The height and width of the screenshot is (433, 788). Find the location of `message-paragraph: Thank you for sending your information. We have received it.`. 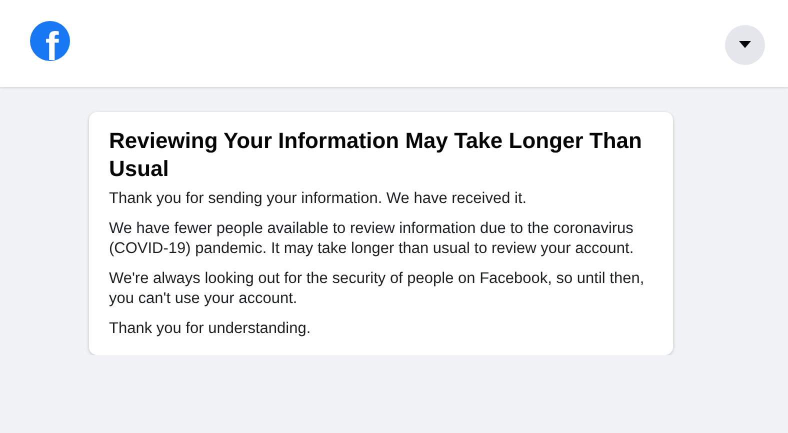

message-paragraph: Thank you for sending your information. We have received it. is located at coordinates (318, 199).